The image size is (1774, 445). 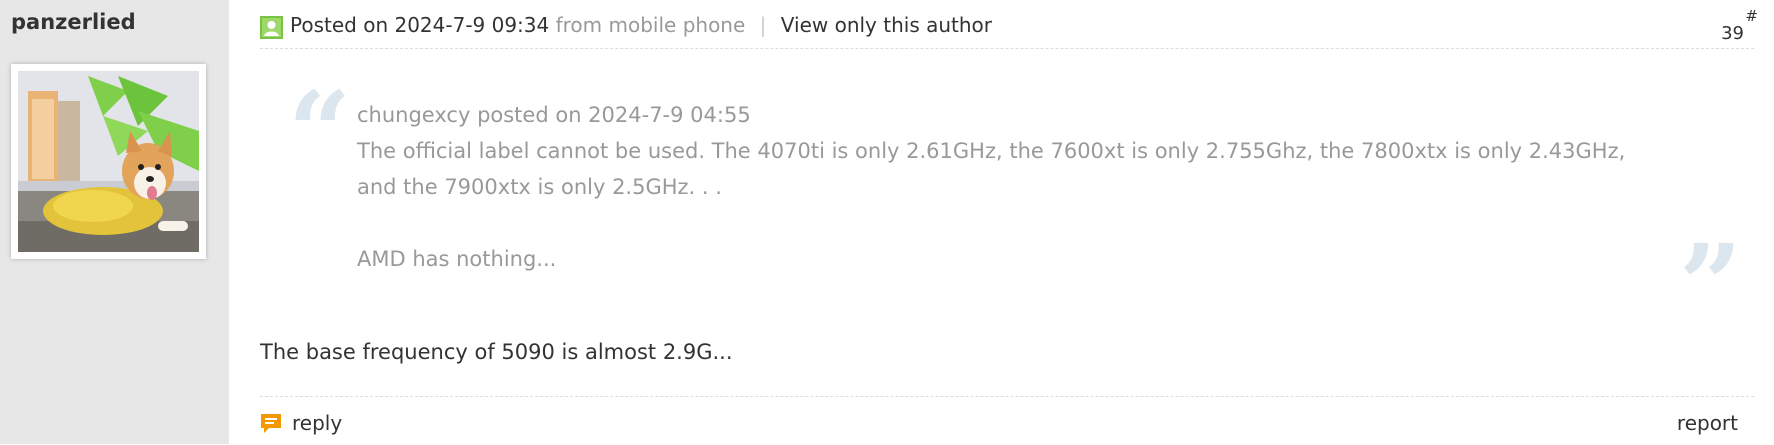 What do you see at coordinates (1042, 223) in the screenshot?
I see `quote-spacer` at bounding box center [1042, 223].